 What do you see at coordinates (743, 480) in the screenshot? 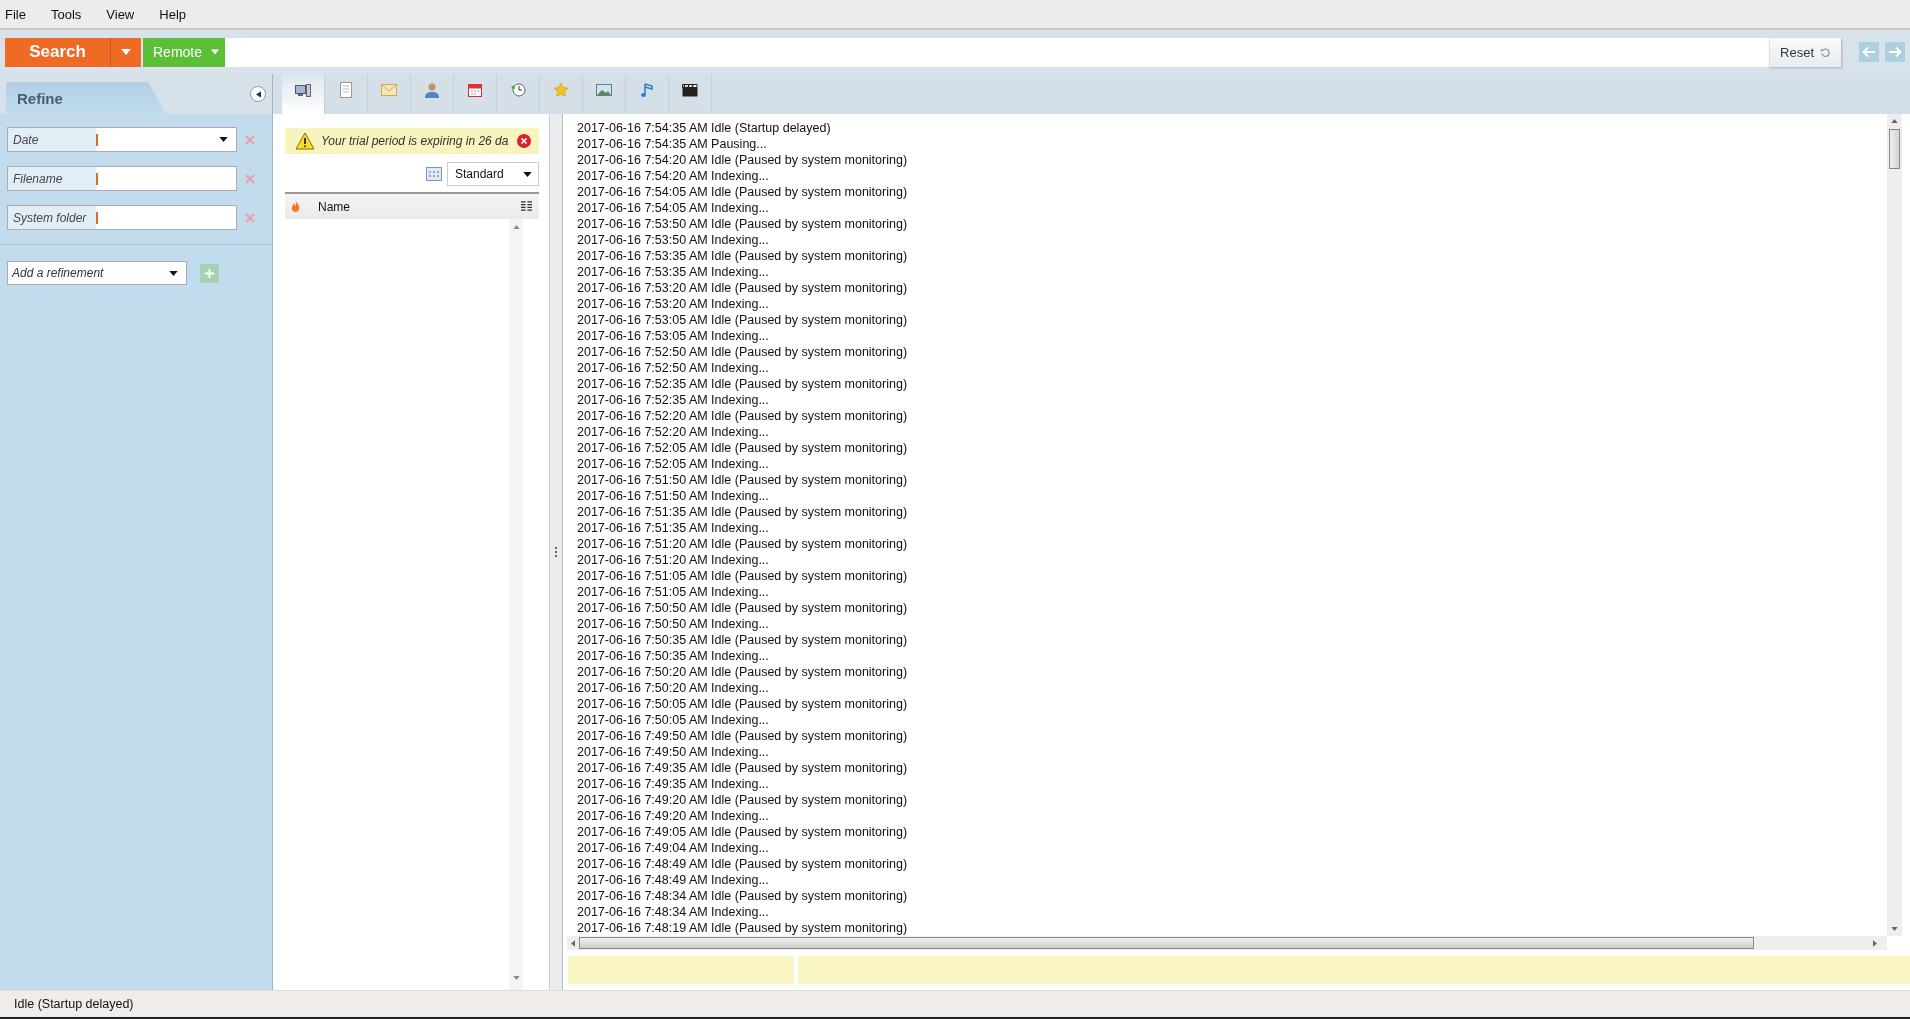
I see `log-line: 2017-06-16 7:51:50 AM Idle (Paused by system monitoring)` at bounding box center [743, 480].